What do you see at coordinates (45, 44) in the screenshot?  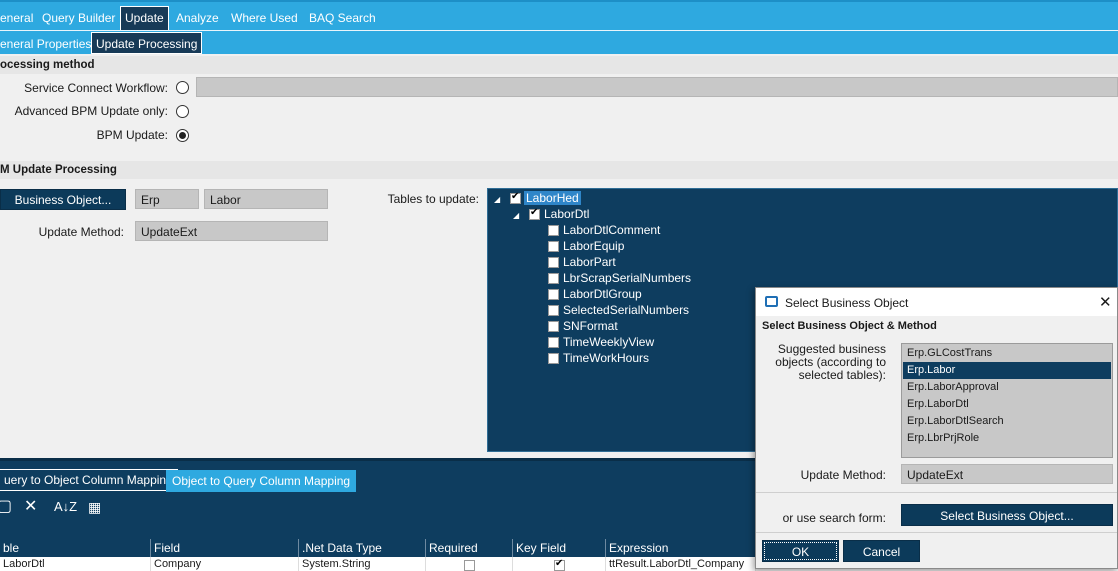 I see `tab-general-properties: eneral Properties` at bounding box center [45, 44].